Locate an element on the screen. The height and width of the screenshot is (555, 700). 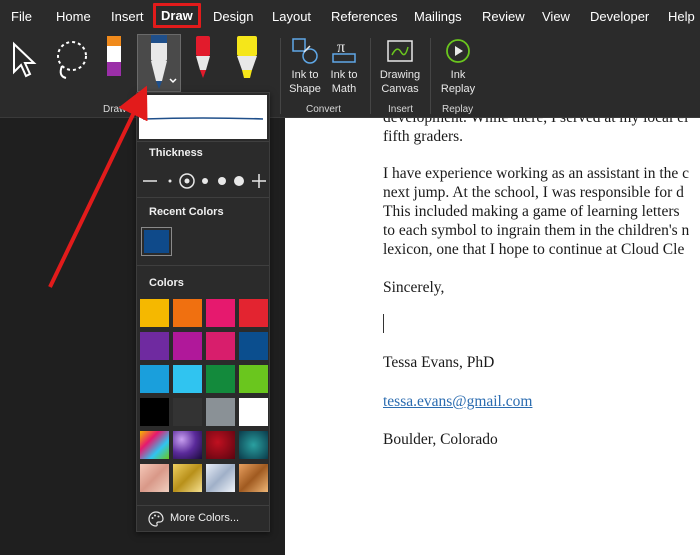
text-caret is located at coordinates (383, 323).